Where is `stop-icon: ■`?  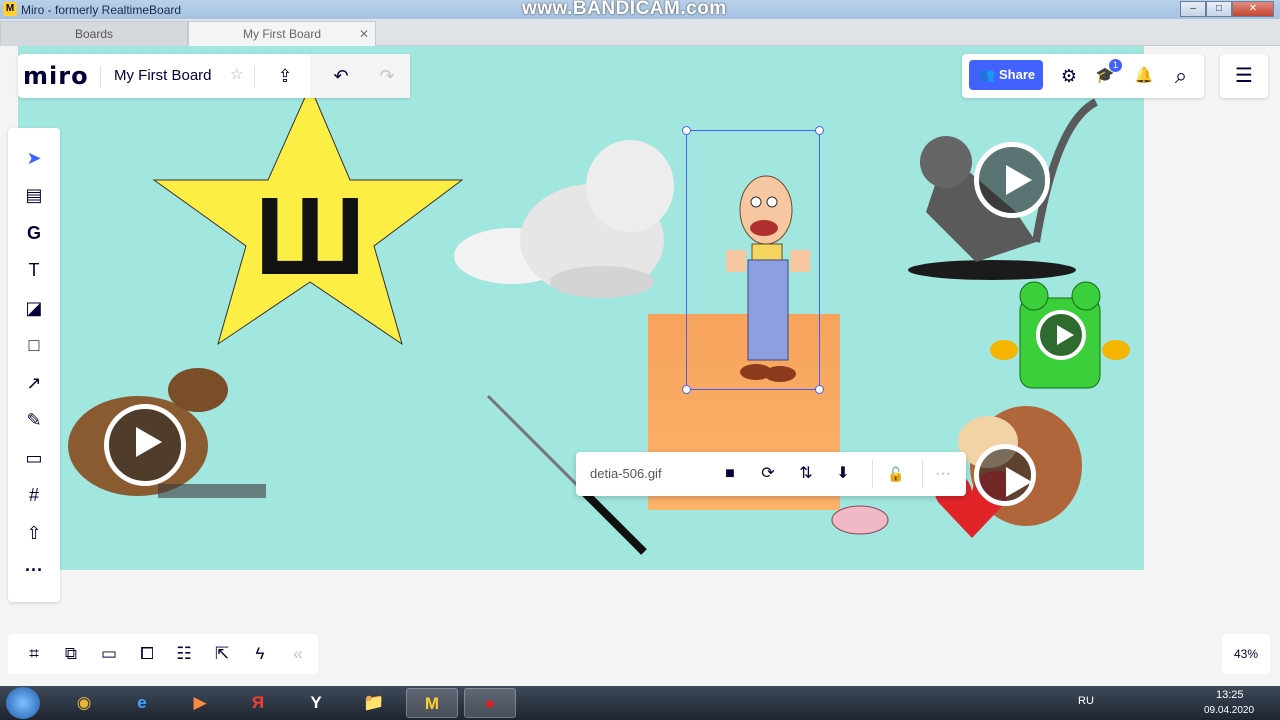
stop-icon: ■ is located at coordinates (730, 474).